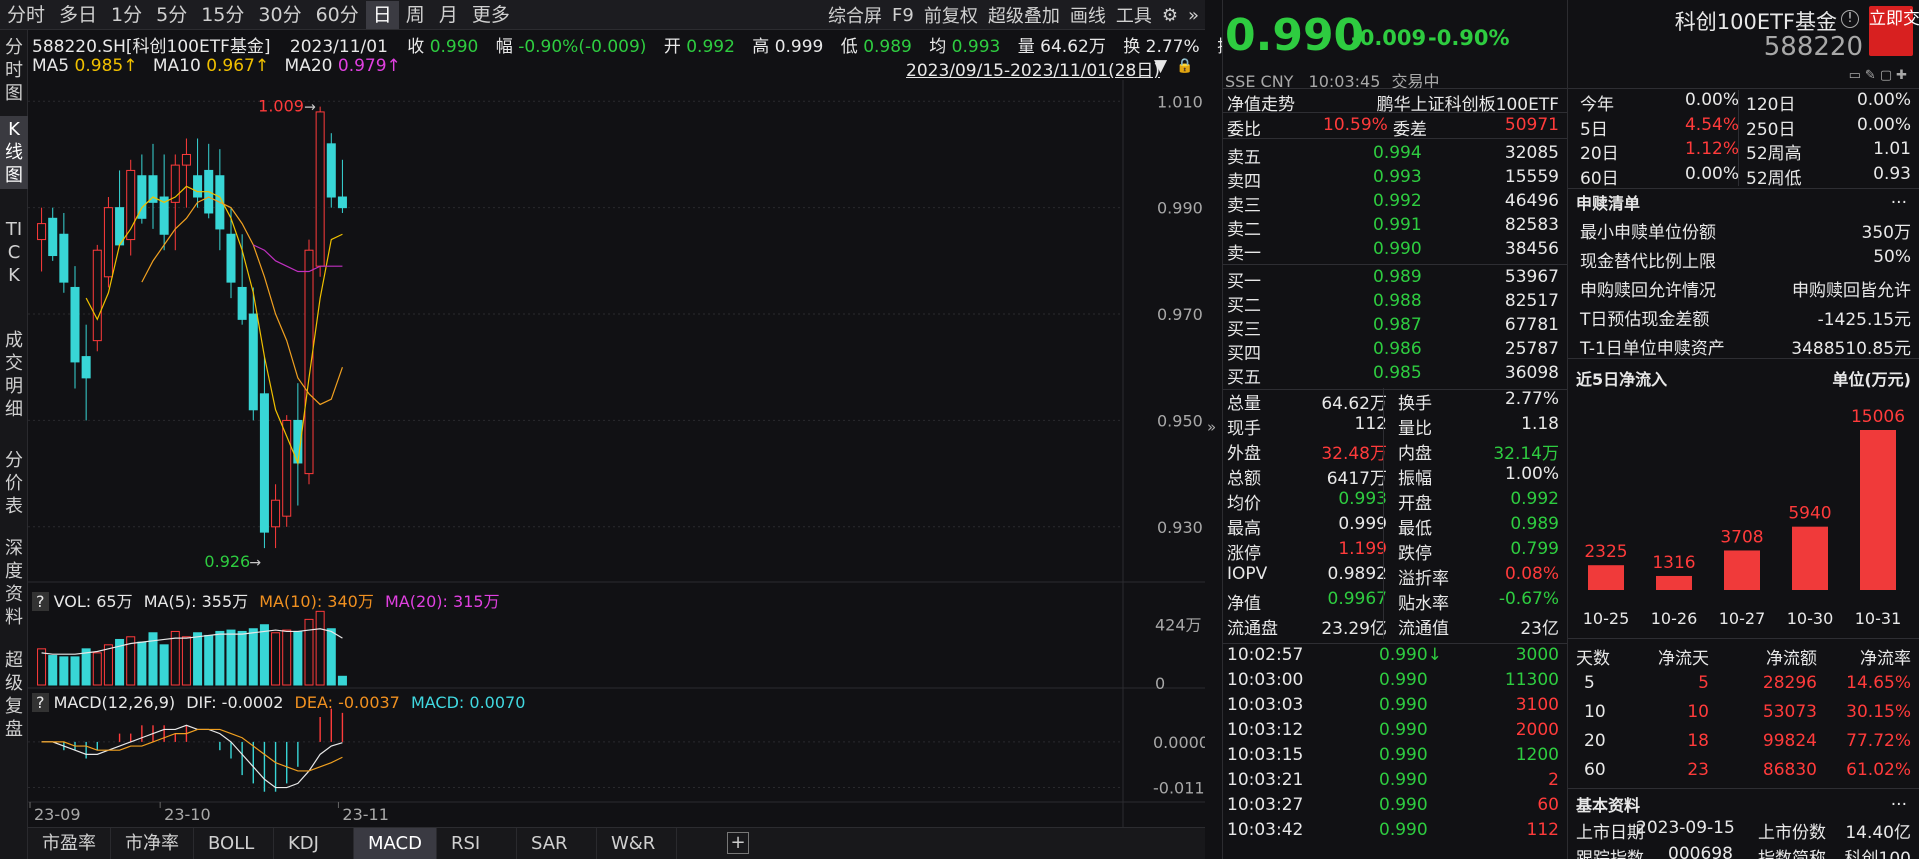 This screenshot has width=1919, height=859. I want to click on flow-date: 10-30, so click(1810, 618).